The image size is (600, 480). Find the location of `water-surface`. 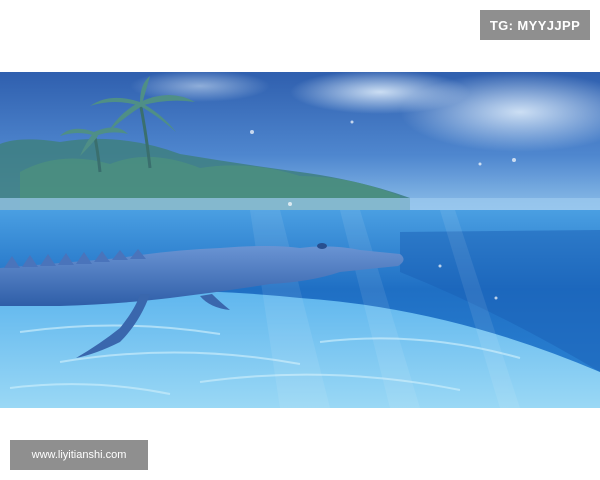

water-surface is located at coordinates (300, 205).